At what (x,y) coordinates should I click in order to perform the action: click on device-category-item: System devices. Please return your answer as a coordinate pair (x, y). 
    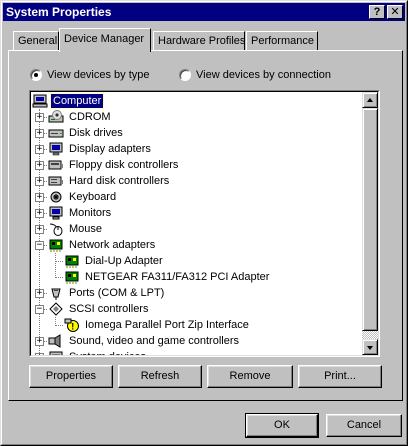
    Looking at the image, I should click on (107, 352).